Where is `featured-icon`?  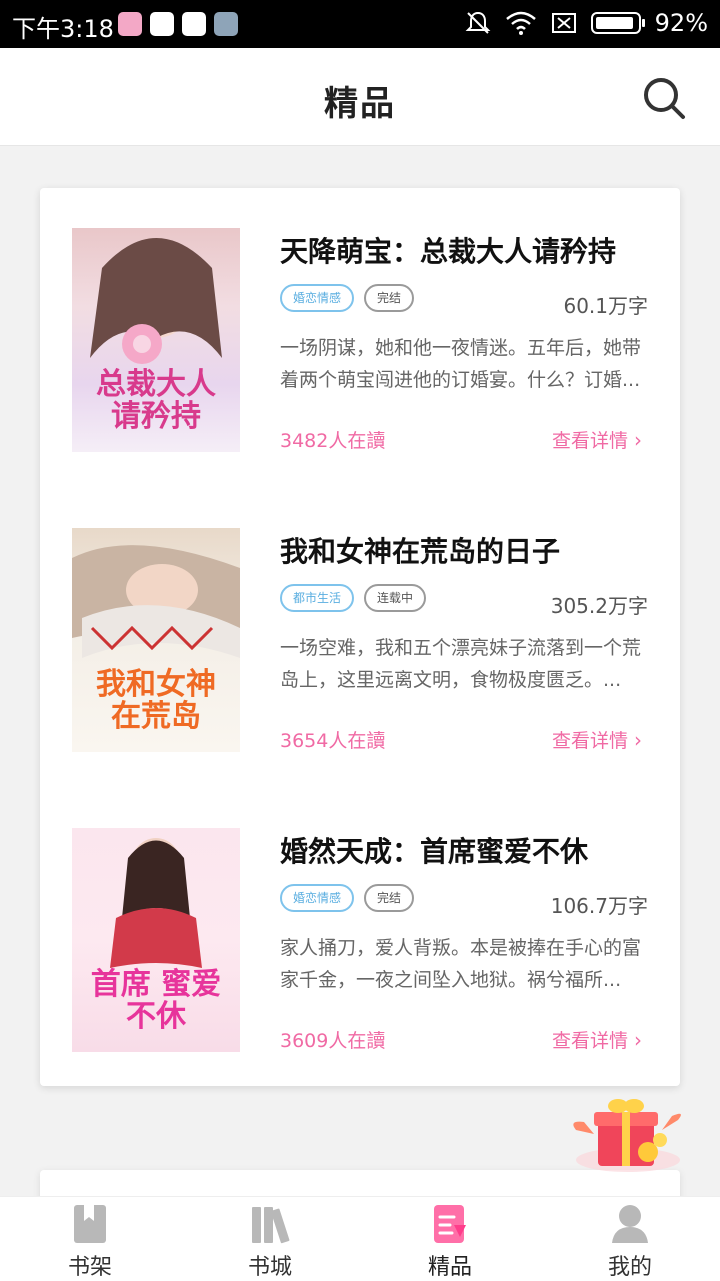
featured-icon is located at coordinates (450, 1224).